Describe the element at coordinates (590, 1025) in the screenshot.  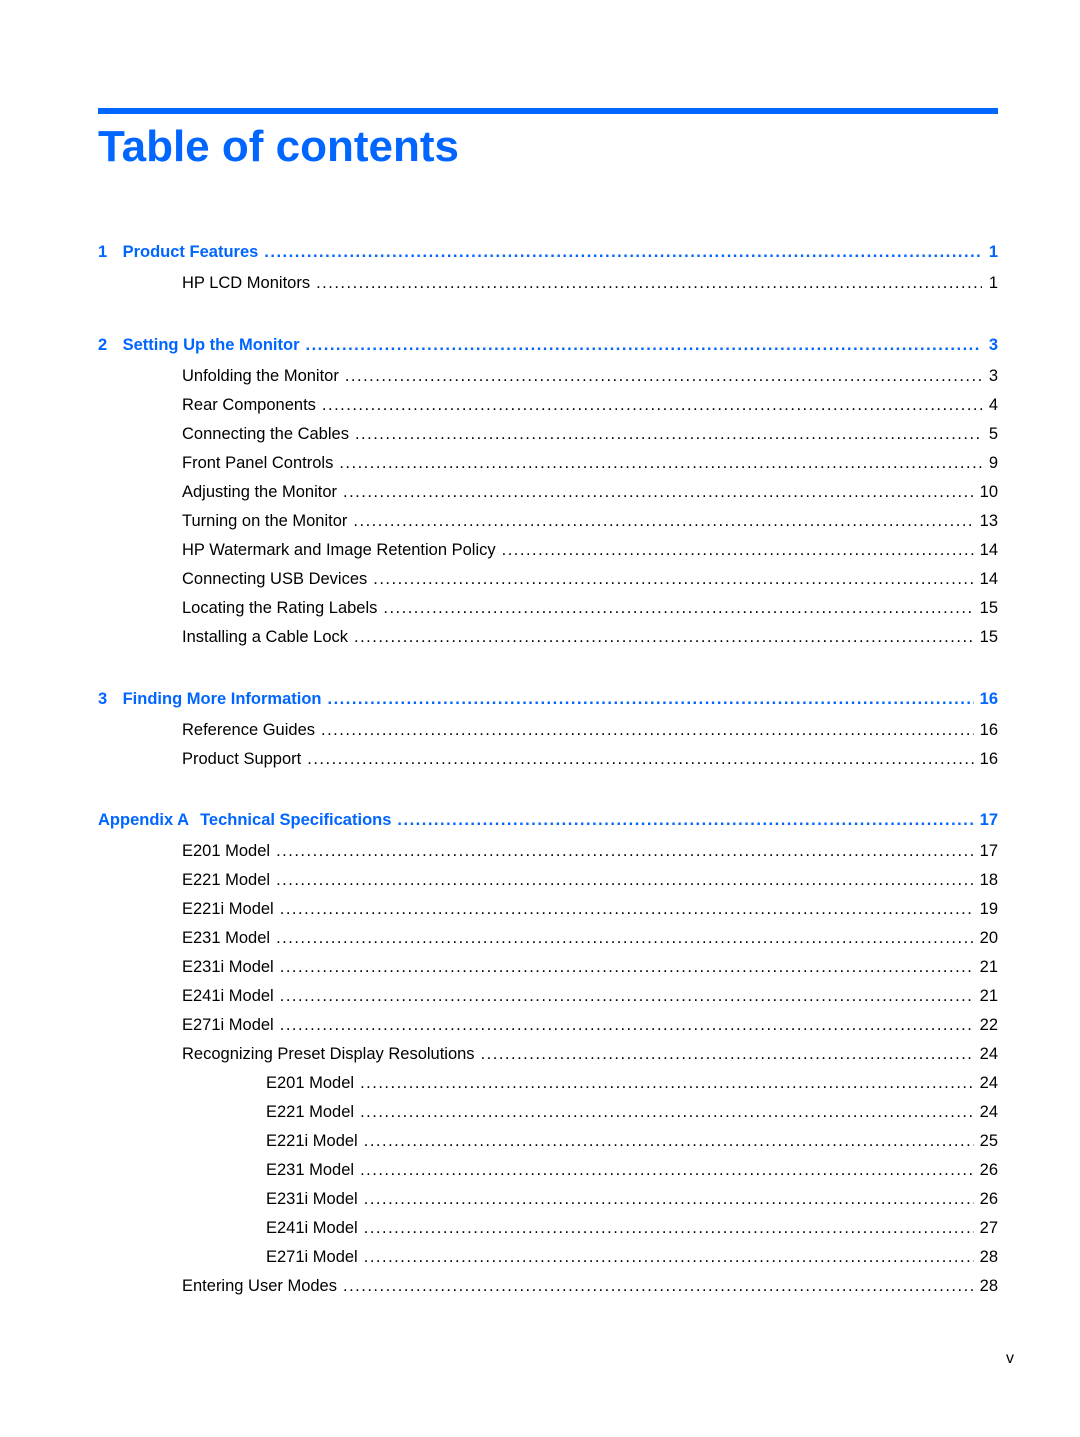
I see `toc-entry: E271i Model 22` at that location.